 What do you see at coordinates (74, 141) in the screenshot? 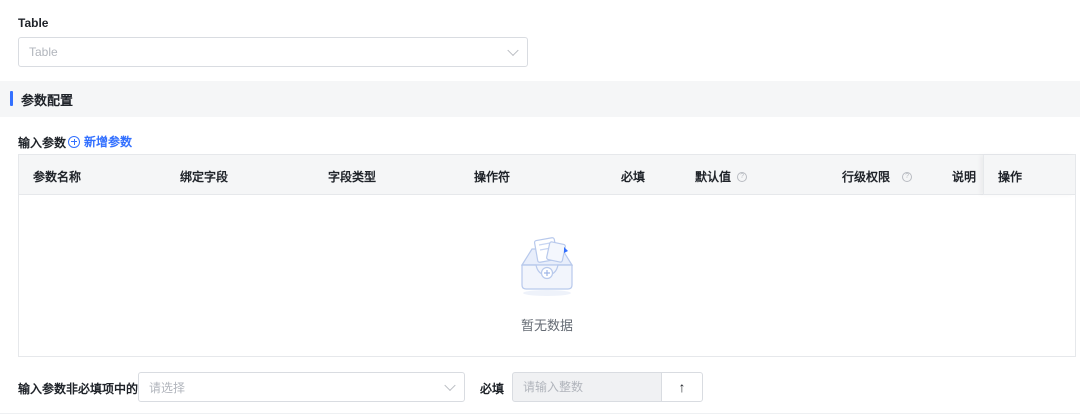
I see `plus-circle-icon` at bounding box center [74, 141].